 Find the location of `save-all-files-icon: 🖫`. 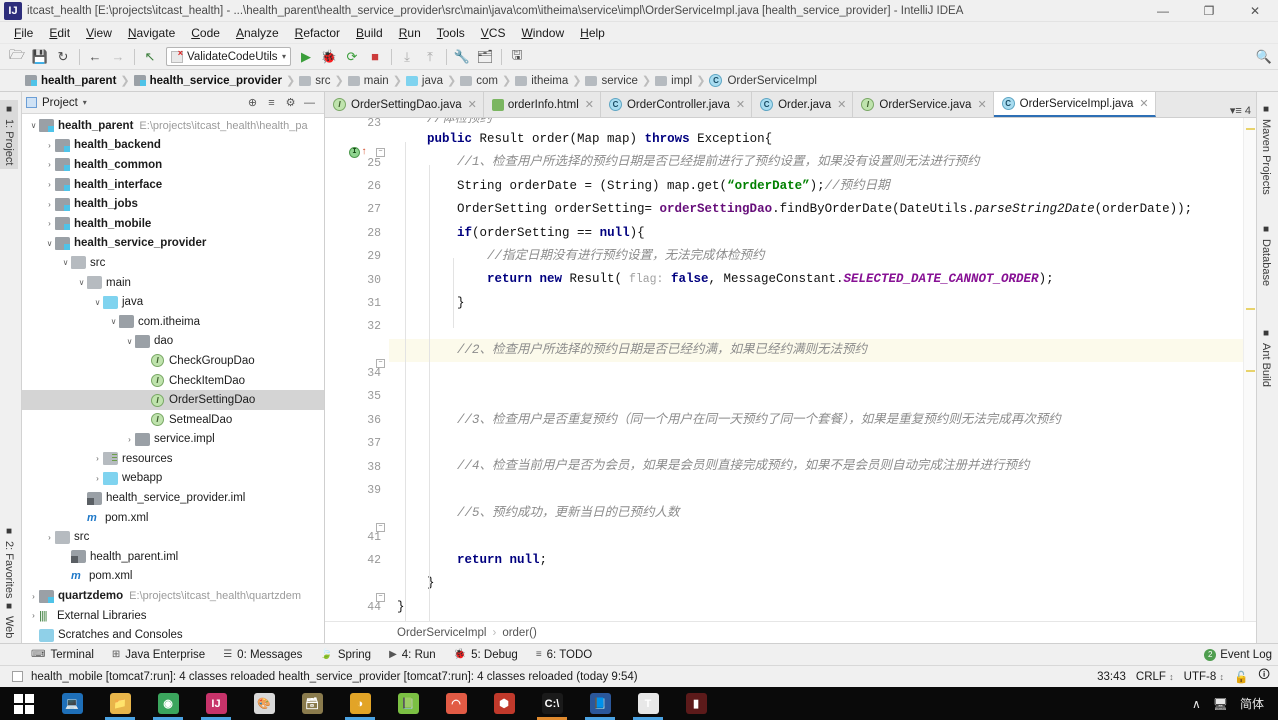

save-all-files-icon: 🖫 is located at coordinates (517, 57).